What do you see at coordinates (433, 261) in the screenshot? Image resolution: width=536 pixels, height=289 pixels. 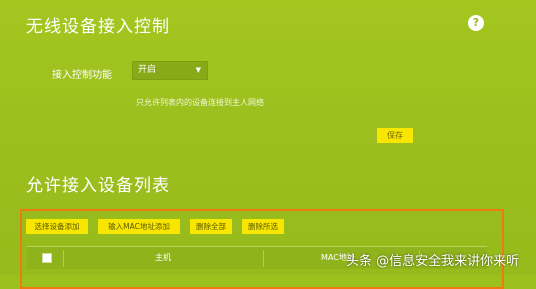 I see `watermark-text: 头条 @信息安全我来讲你来听` at bounding box center [433, 261].